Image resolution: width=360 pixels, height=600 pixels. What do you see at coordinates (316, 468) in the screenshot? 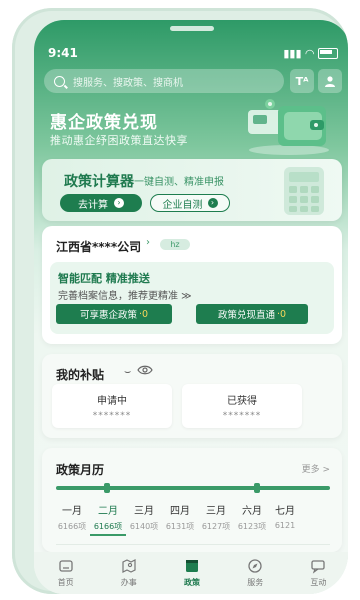
I see `calendar-more-link: 更多 >` at bounding box center [316, 468].